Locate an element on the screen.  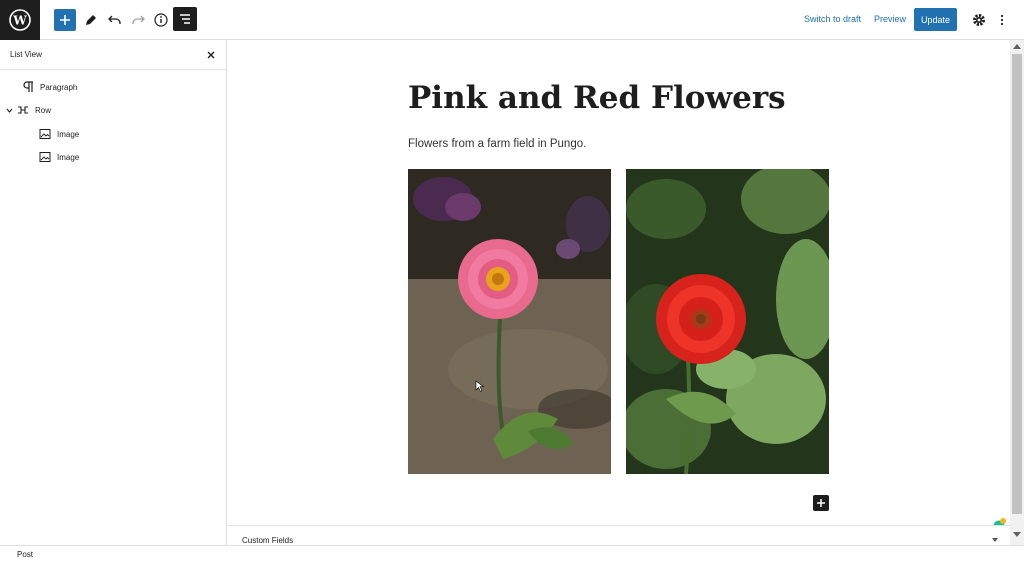
scroll-thumb is located at coordinates (1017, 284).